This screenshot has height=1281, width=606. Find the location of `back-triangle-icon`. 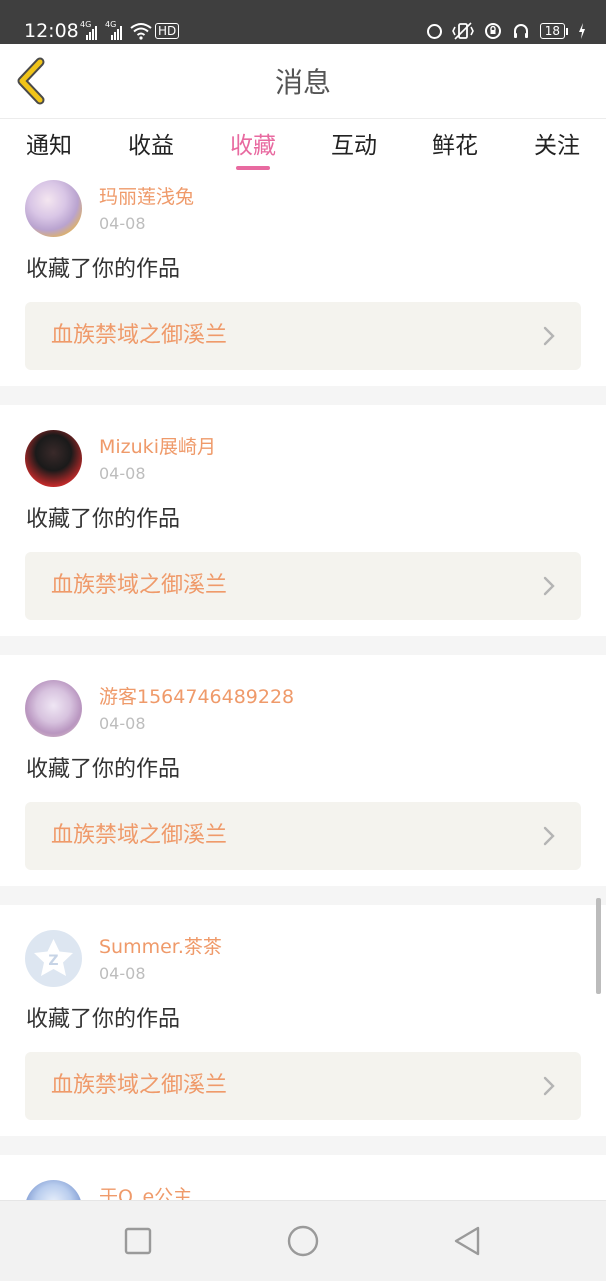

back-triangle-icon is located at coordinates (468, 1241).